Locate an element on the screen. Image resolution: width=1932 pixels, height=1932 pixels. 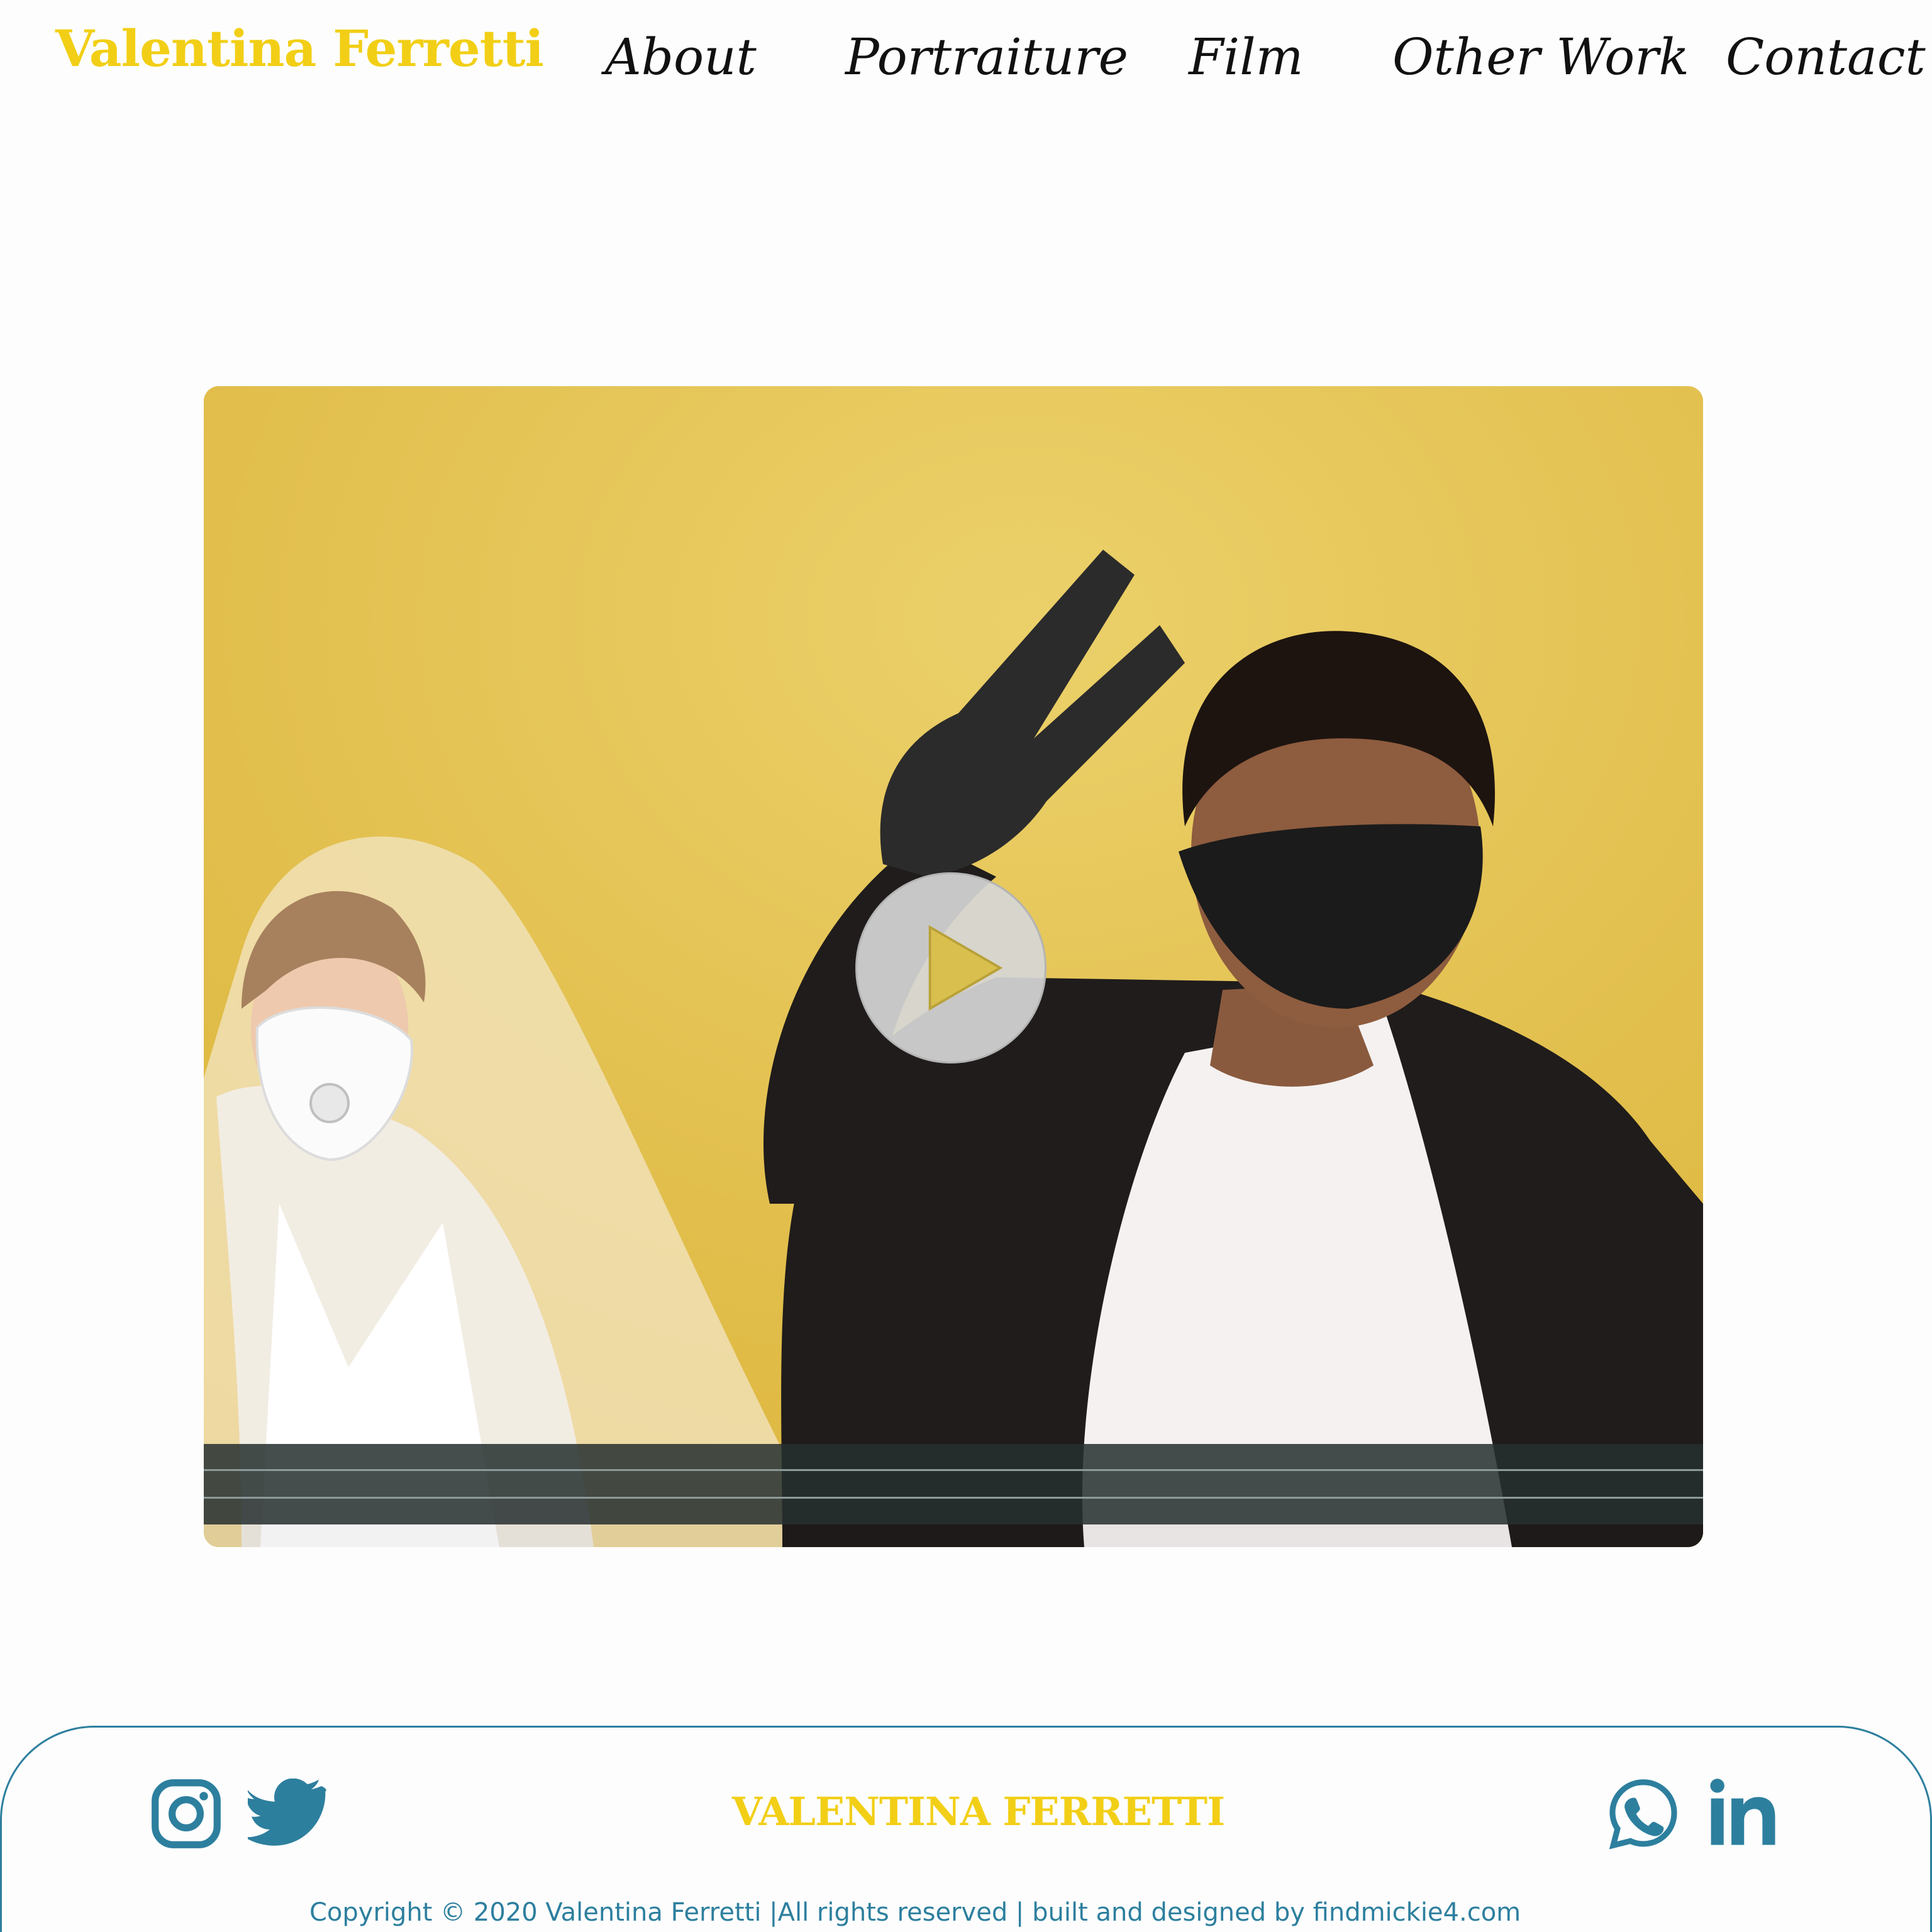
play-button is located at coordinates (950, 967).